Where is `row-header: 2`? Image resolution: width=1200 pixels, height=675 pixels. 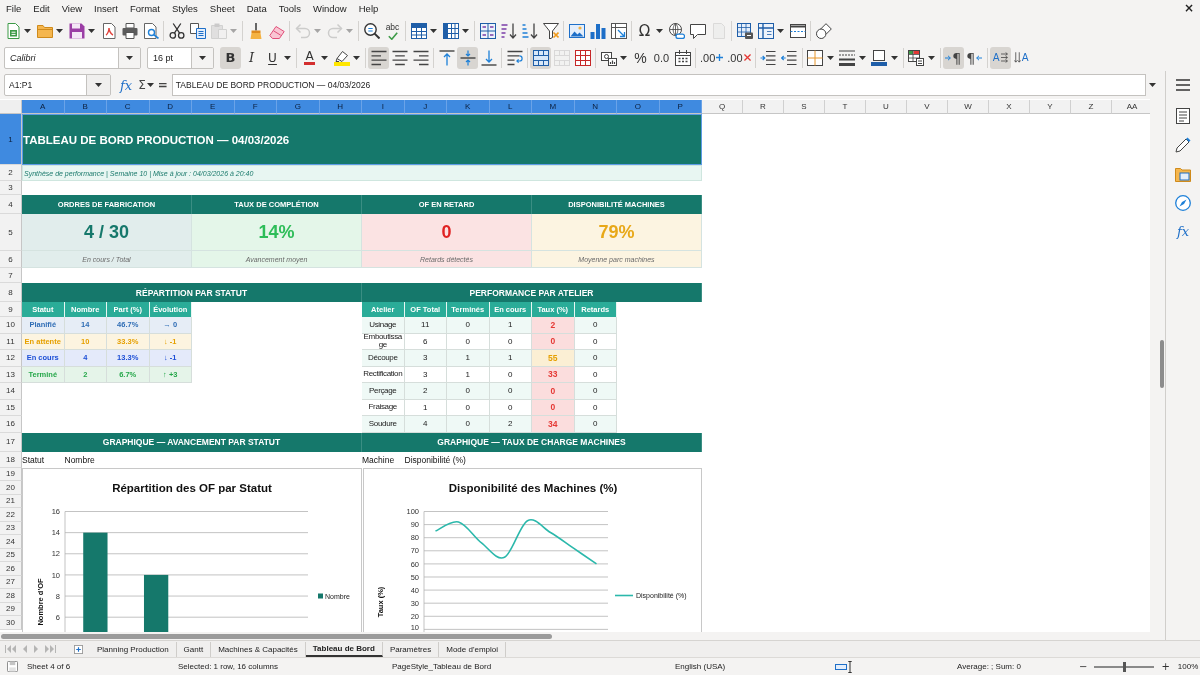
row-header: 2 is located at coordinates (11, 173).